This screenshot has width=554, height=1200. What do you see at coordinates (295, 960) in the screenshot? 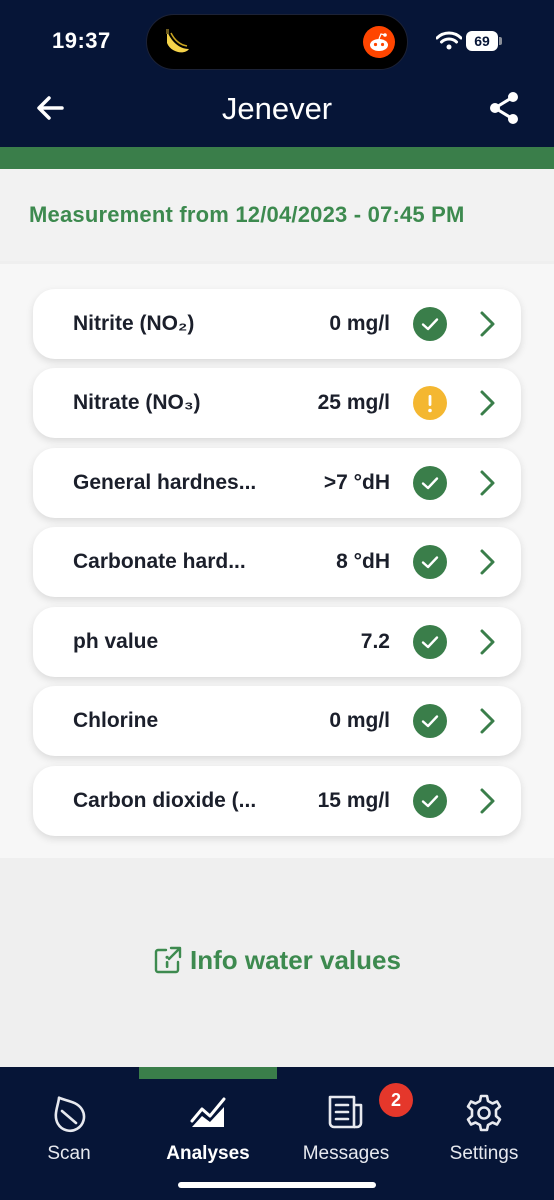
I see `info-link-label: Info water values` at bounding box center [295, 960].